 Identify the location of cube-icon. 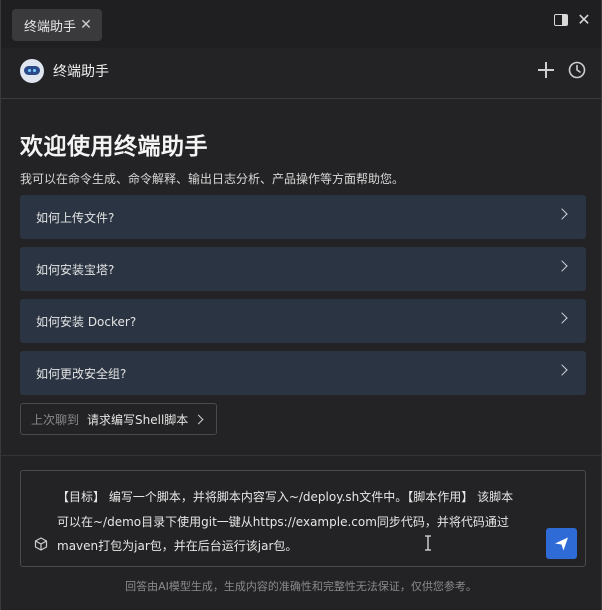
(41, 544).